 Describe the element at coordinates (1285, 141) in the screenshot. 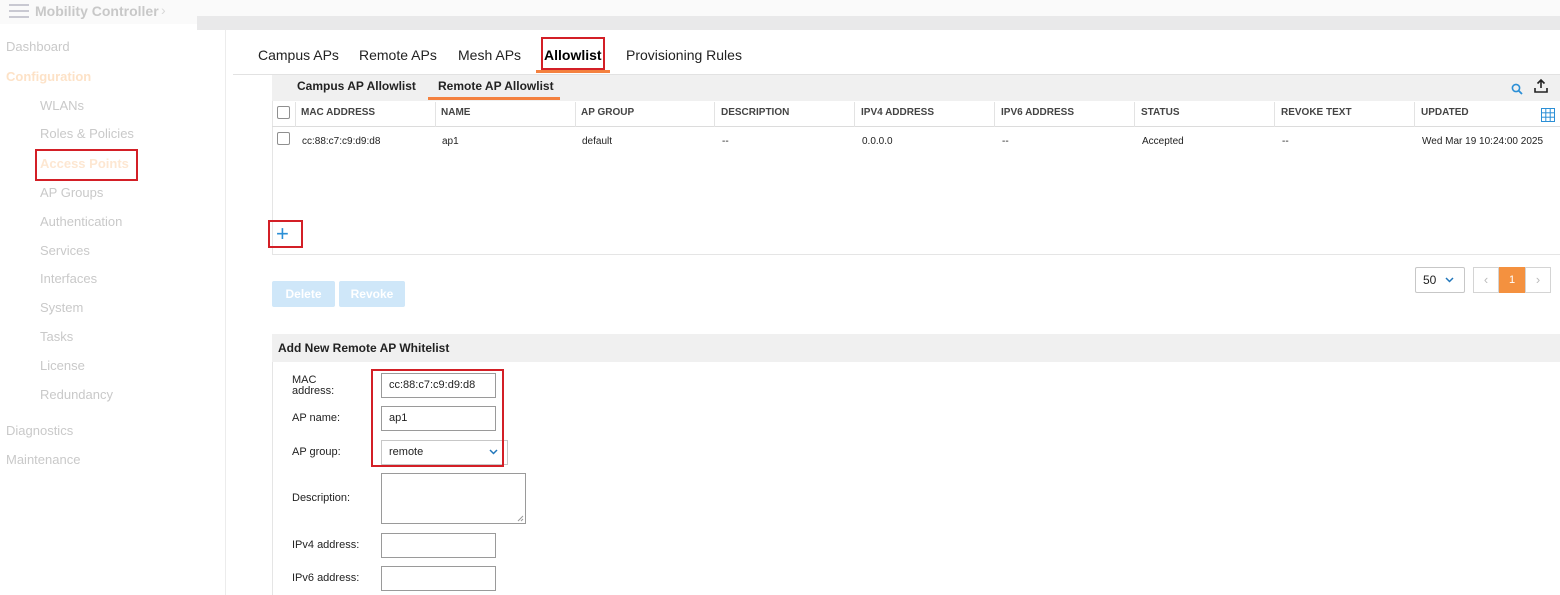

I see `cell-revoke-text: --` at that location.